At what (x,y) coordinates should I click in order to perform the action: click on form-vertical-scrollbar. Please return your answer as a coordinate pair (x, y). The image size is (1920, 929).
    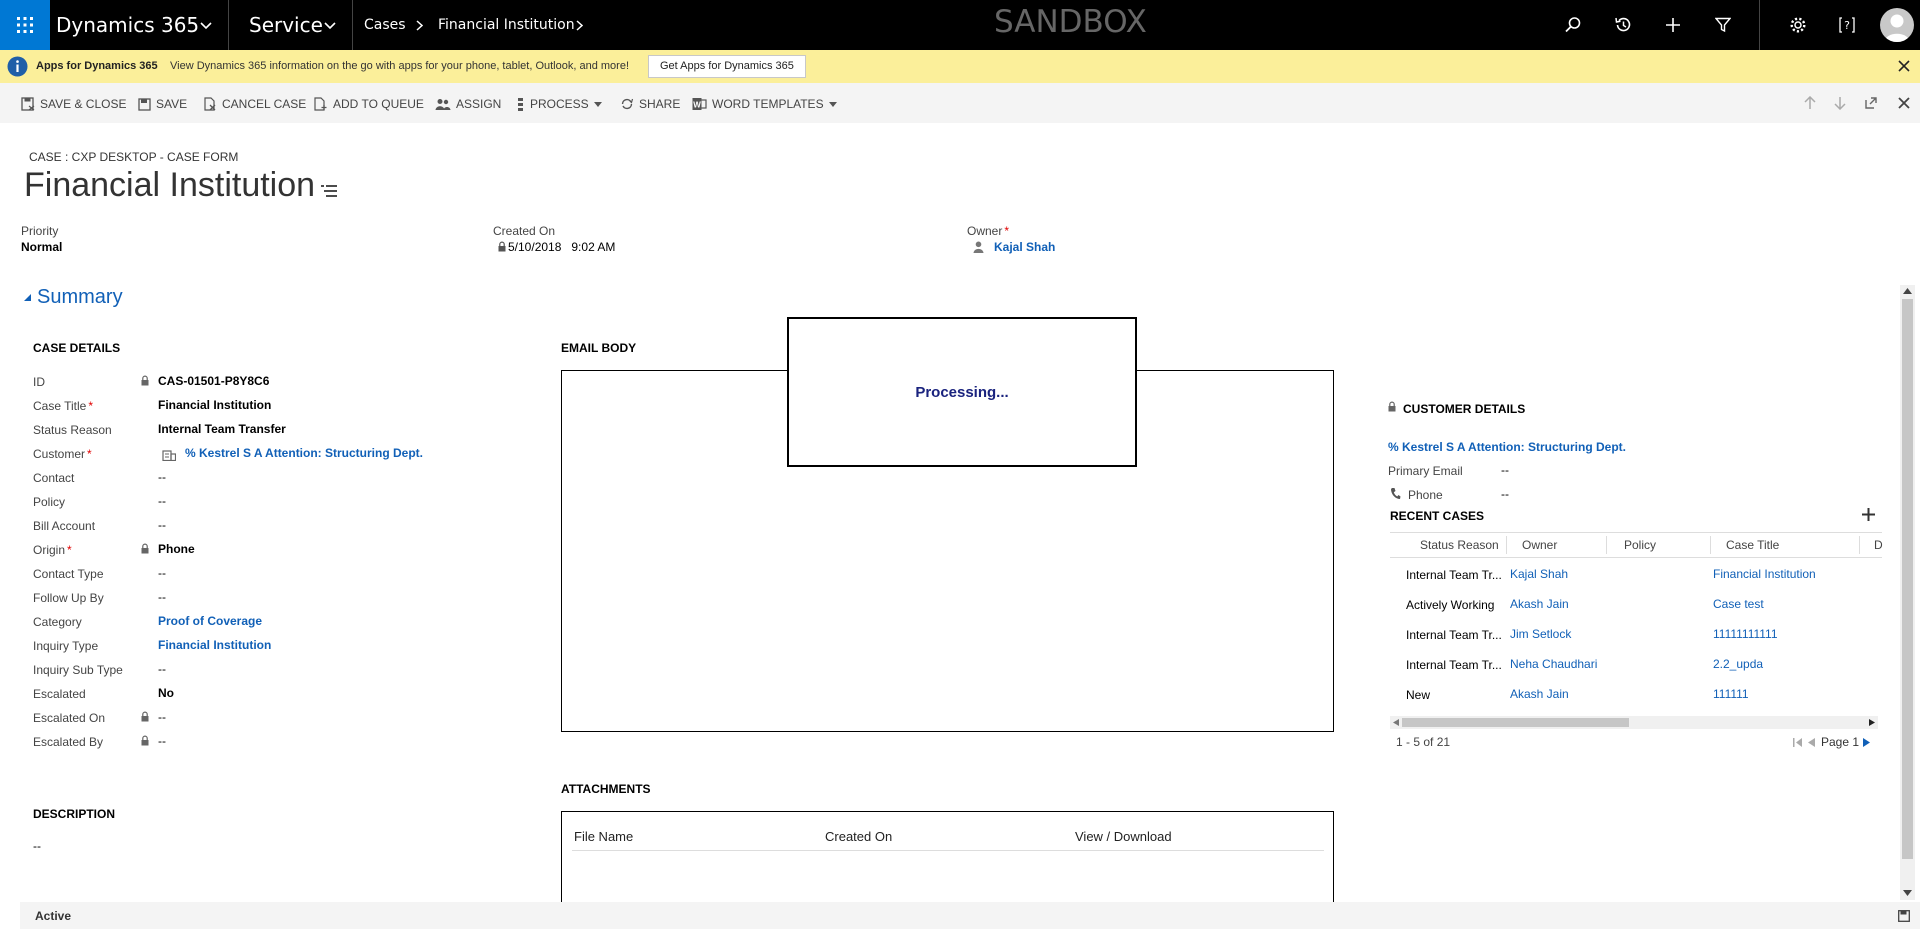
    Looking at the image, I should click on (1907, 592).